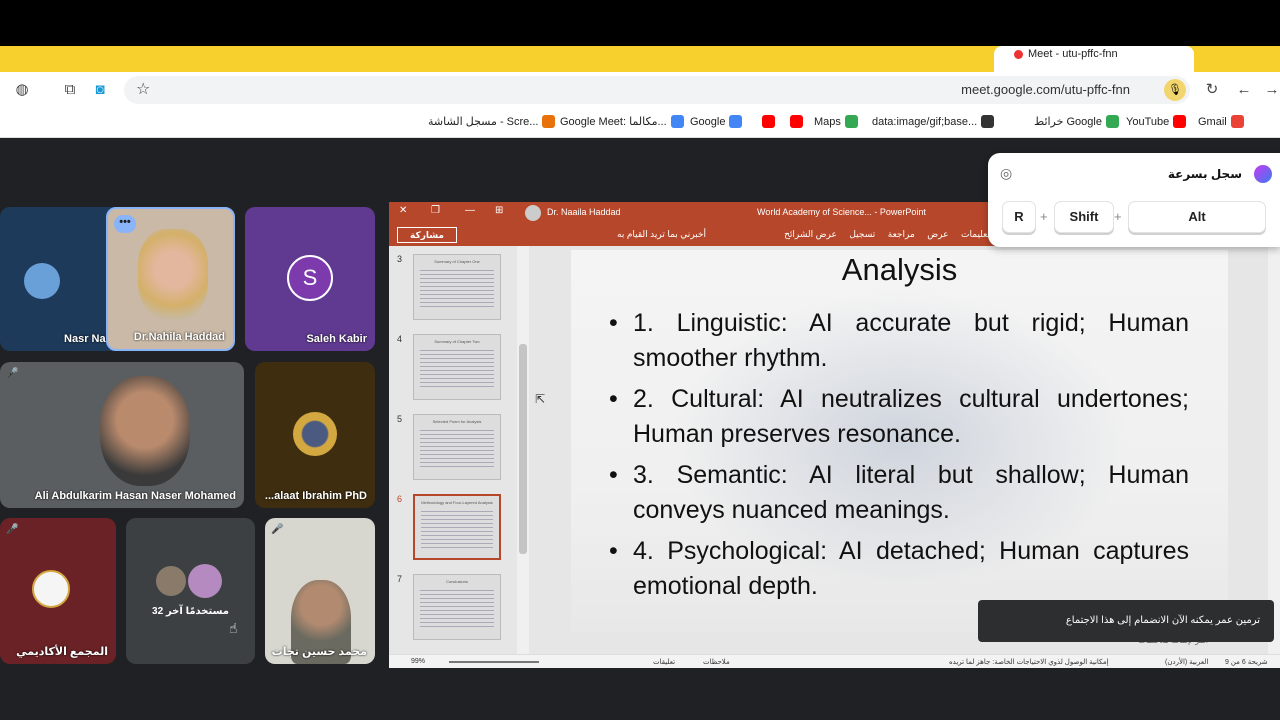 The width and height of the screenshot is (1280, 720). Describe the element at coordinates (143, 89) in the screenshot. I see `bookmark-star-icon: ☆` at that location.